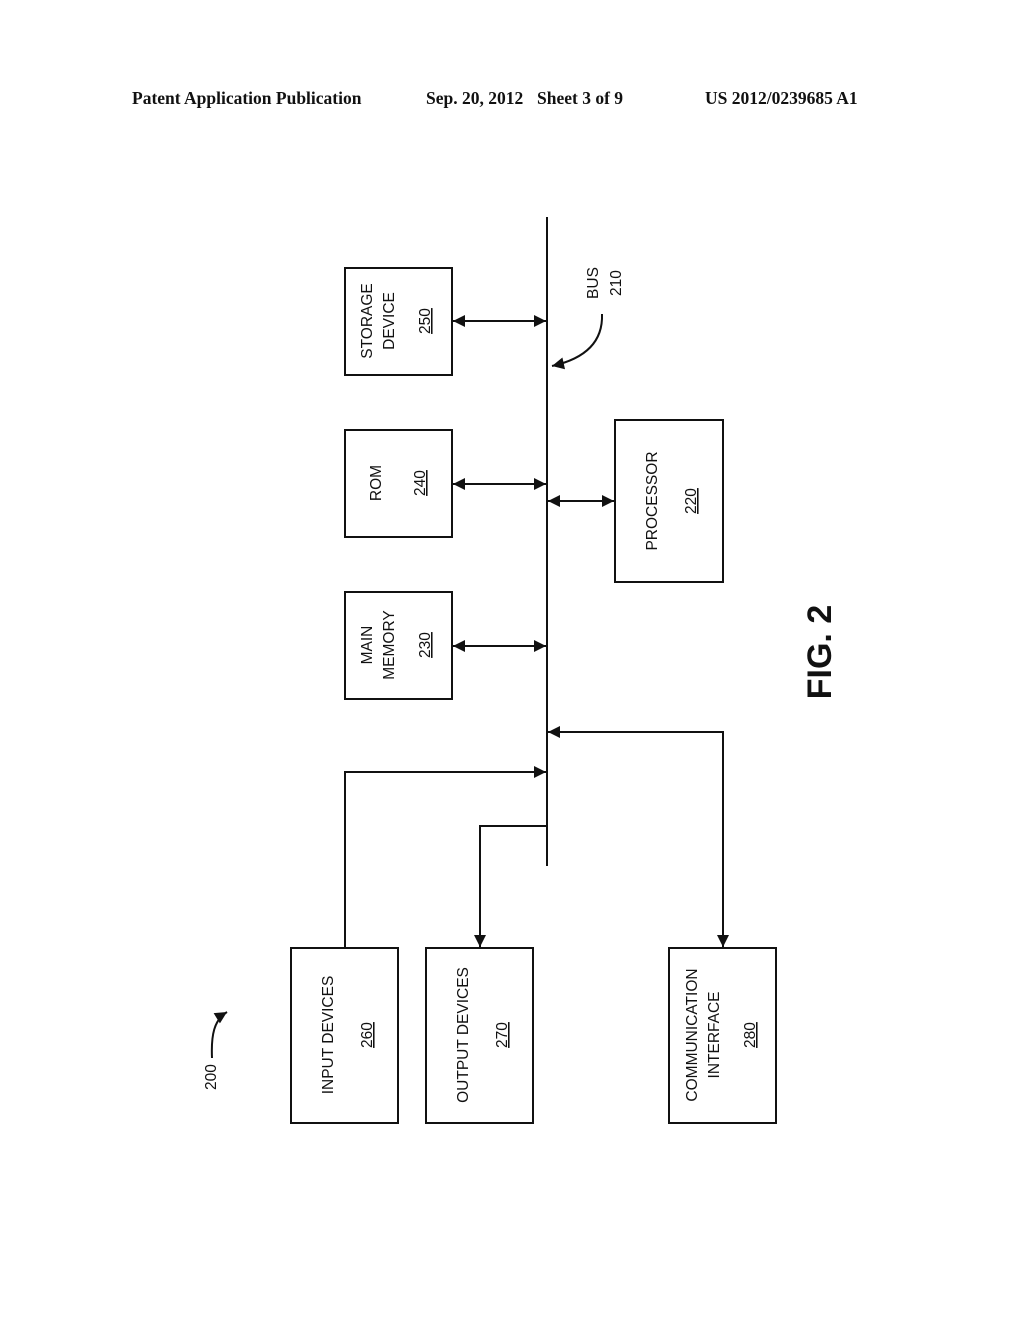  What do you see at coordinates (367, 1035) in the screenshot?
I see `input-devices-ref: 260` at bounding box center [367, 1035].